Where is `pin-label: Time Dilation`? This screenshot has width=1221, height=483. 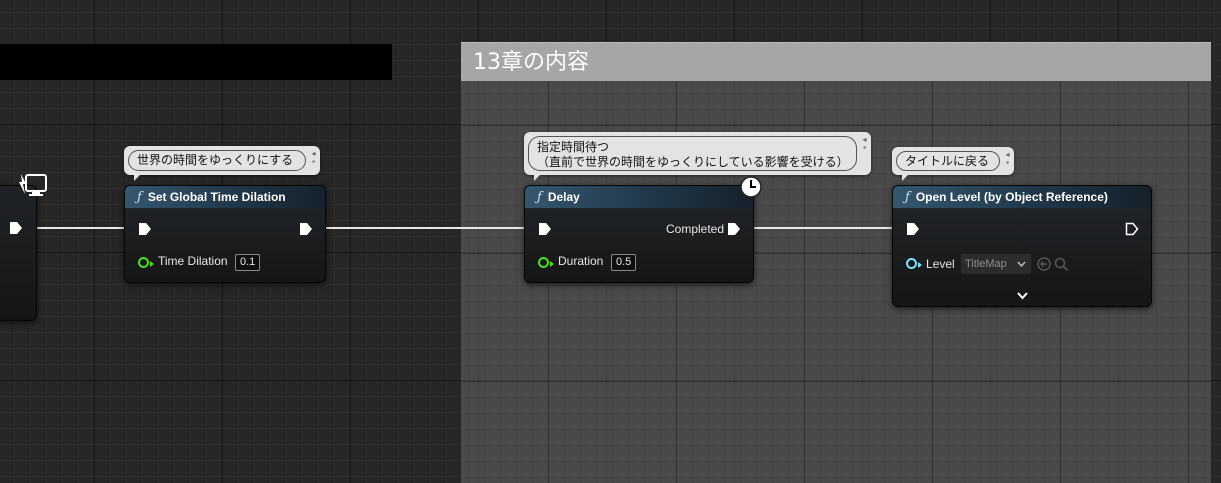
pin-label: Time Dilation is located at coordinates (193, 261).